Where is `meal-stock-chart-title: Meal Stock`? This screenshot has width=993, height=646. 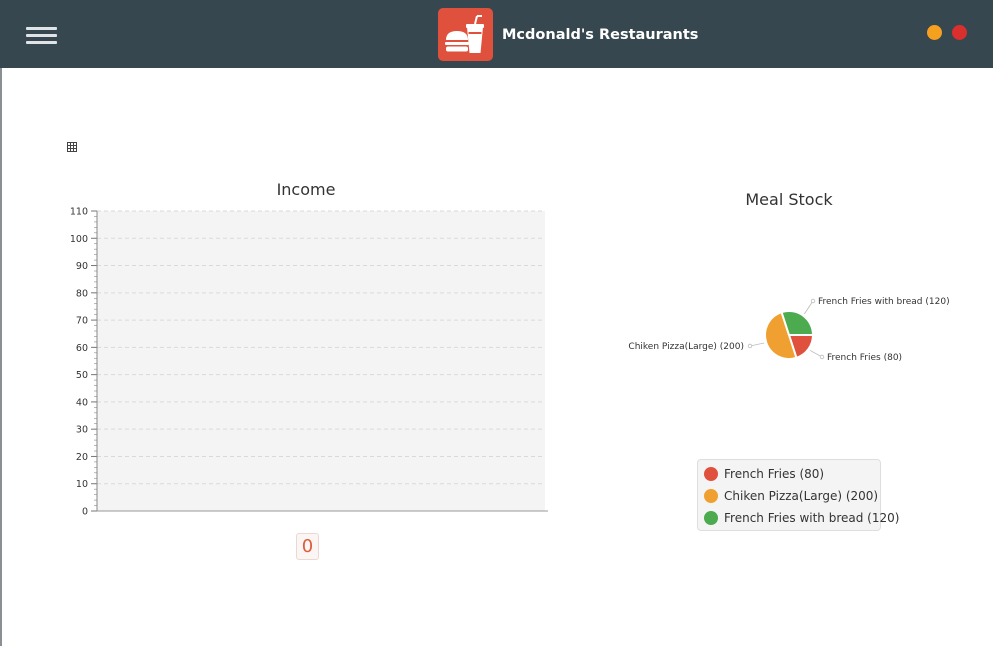 meal-stock-chart-title: Meal Stock is located at coordinates (789, 199).